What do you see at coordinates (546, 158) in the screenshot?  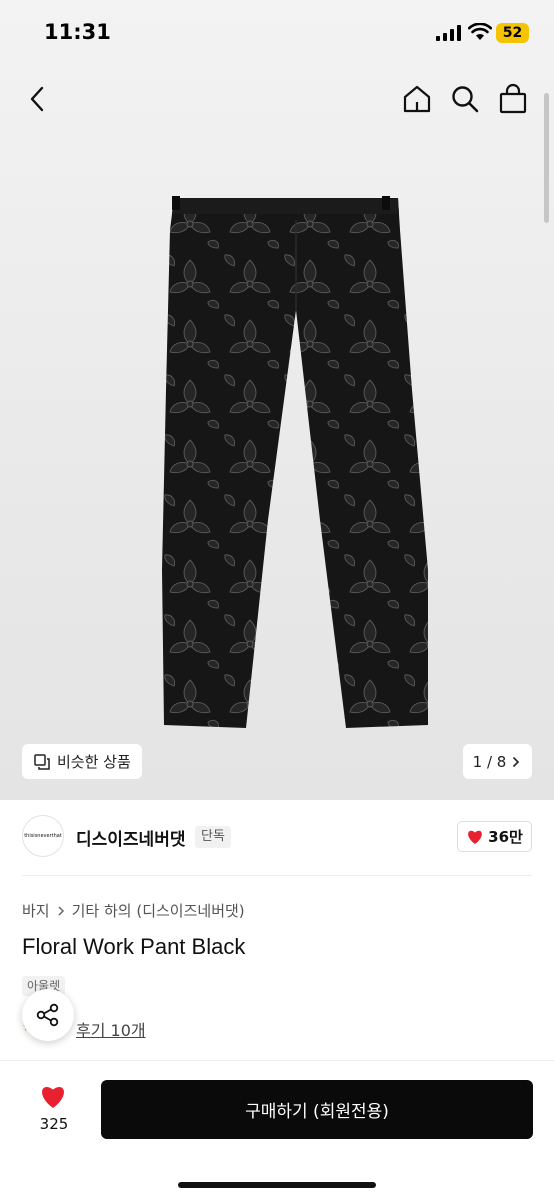 I see `scrollbar` at bounding box center [546, 158].